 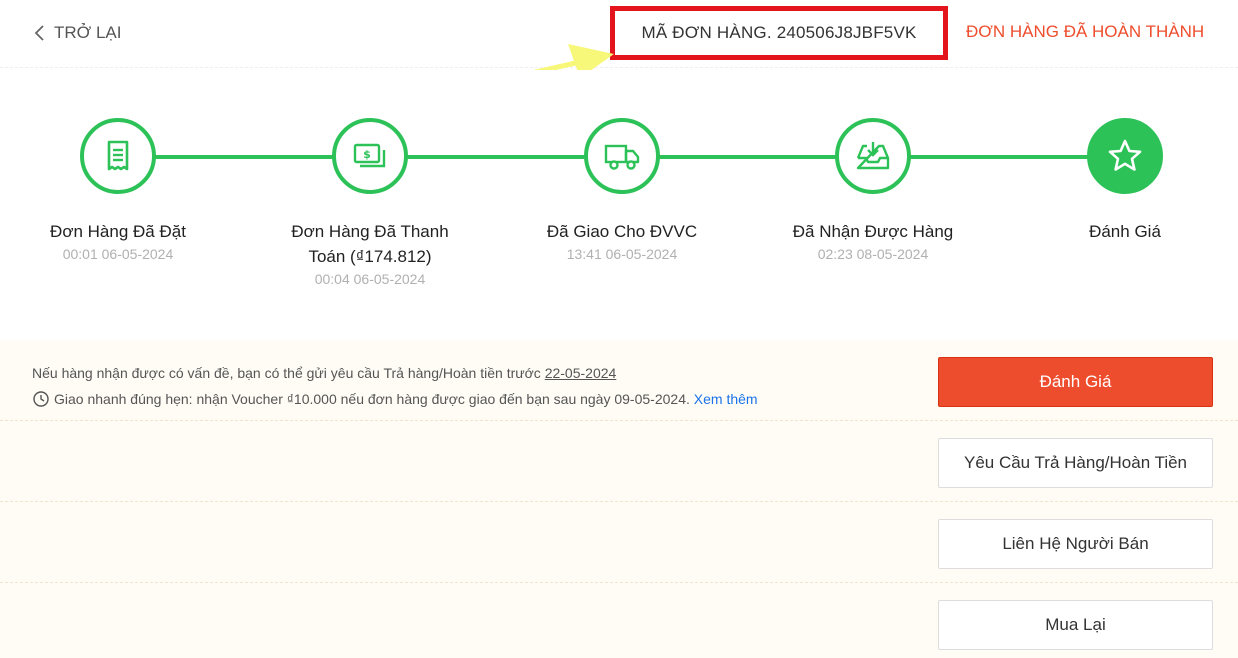 I want to click on step-order-received: Đã Nhận Được Hàng 02:23 08-05-2024, so click(x=873, y=190).